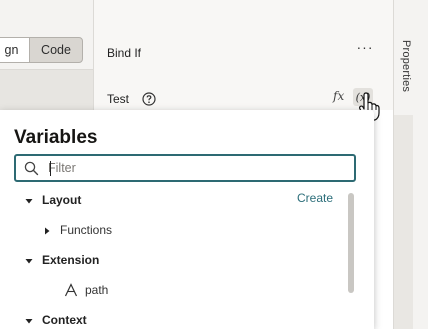 The height and width of the screenshot is (329, 428). I want to click on popup-title: Variables, so click(56, 137).